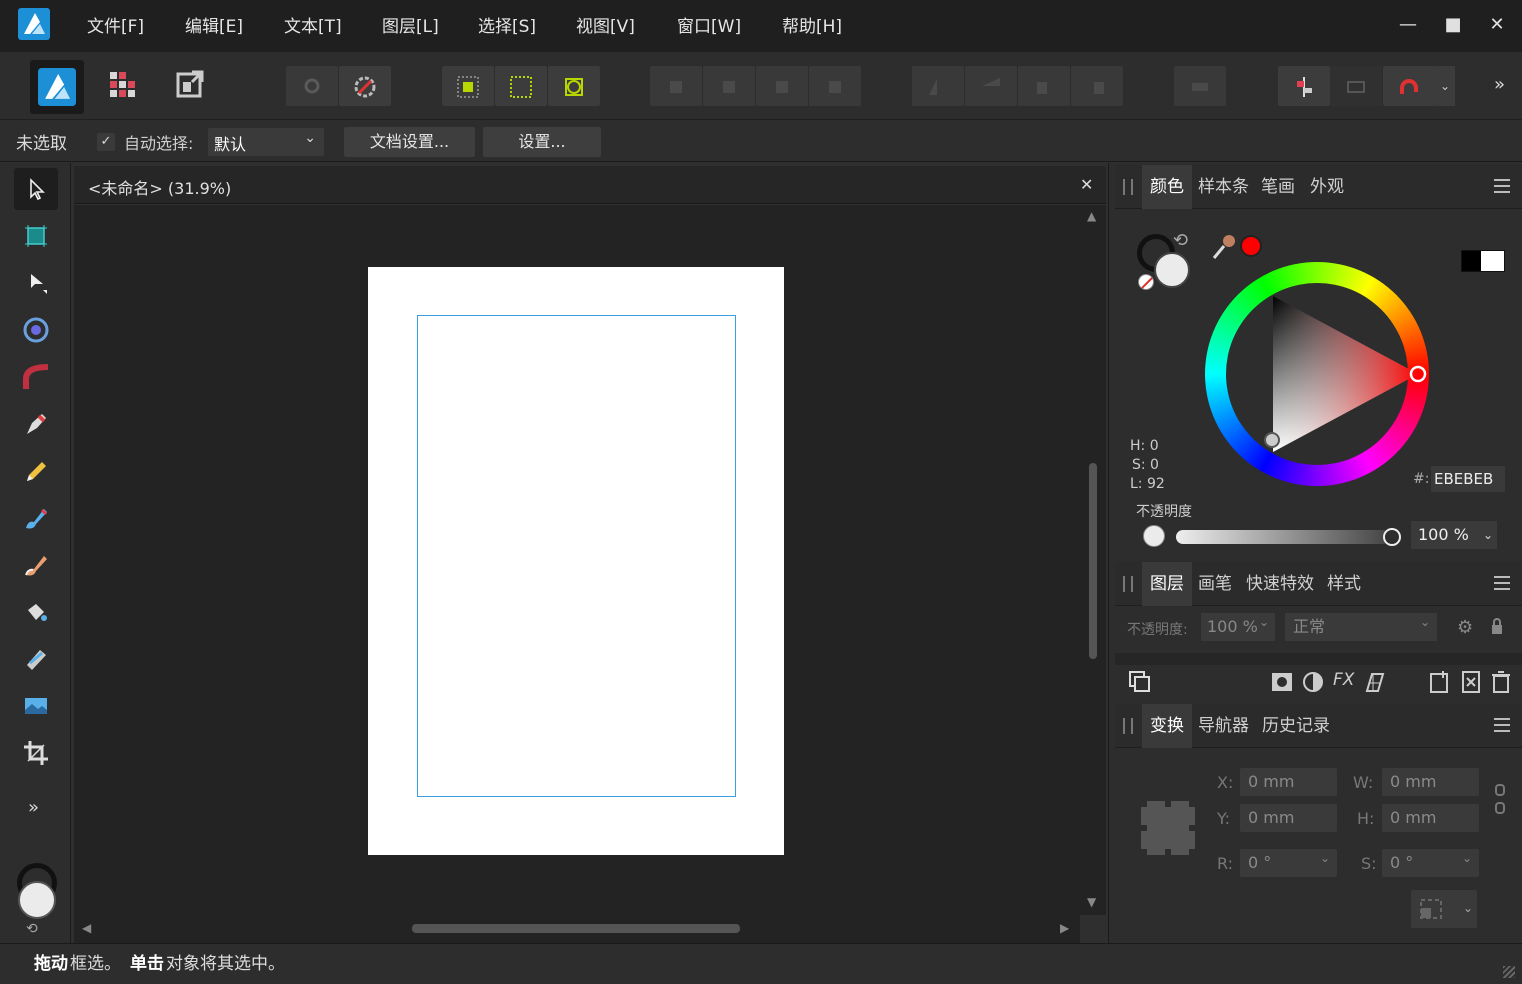  Describe the element at coordinates (1167, 187) in the screenshot. I see `tab-color: 颜色` at that location.